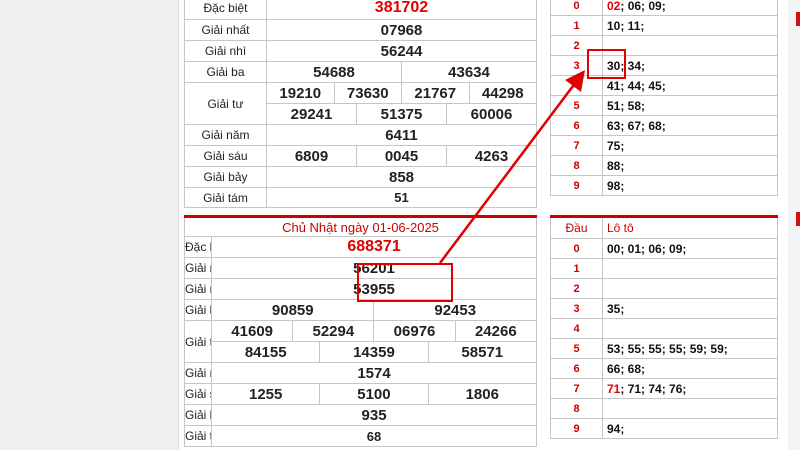  Describe the element at coordinates (690, 65) in the screenshot. I see `loto-cell: 30; 34;` at that location.